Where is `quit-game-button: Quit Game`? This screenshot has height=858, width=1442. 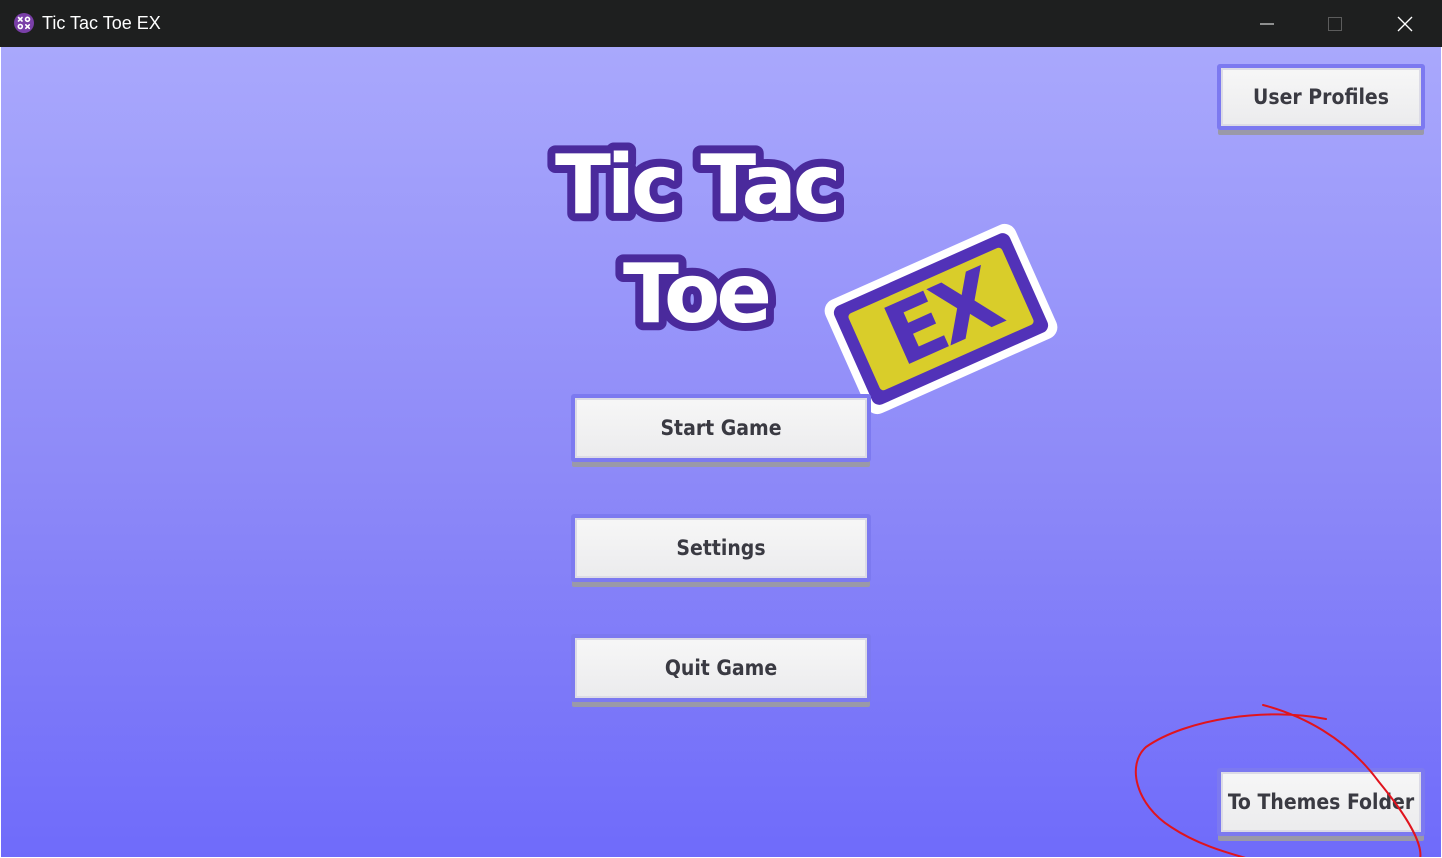
quit-game-button: Quit Game is located at coordinates (721, 668).